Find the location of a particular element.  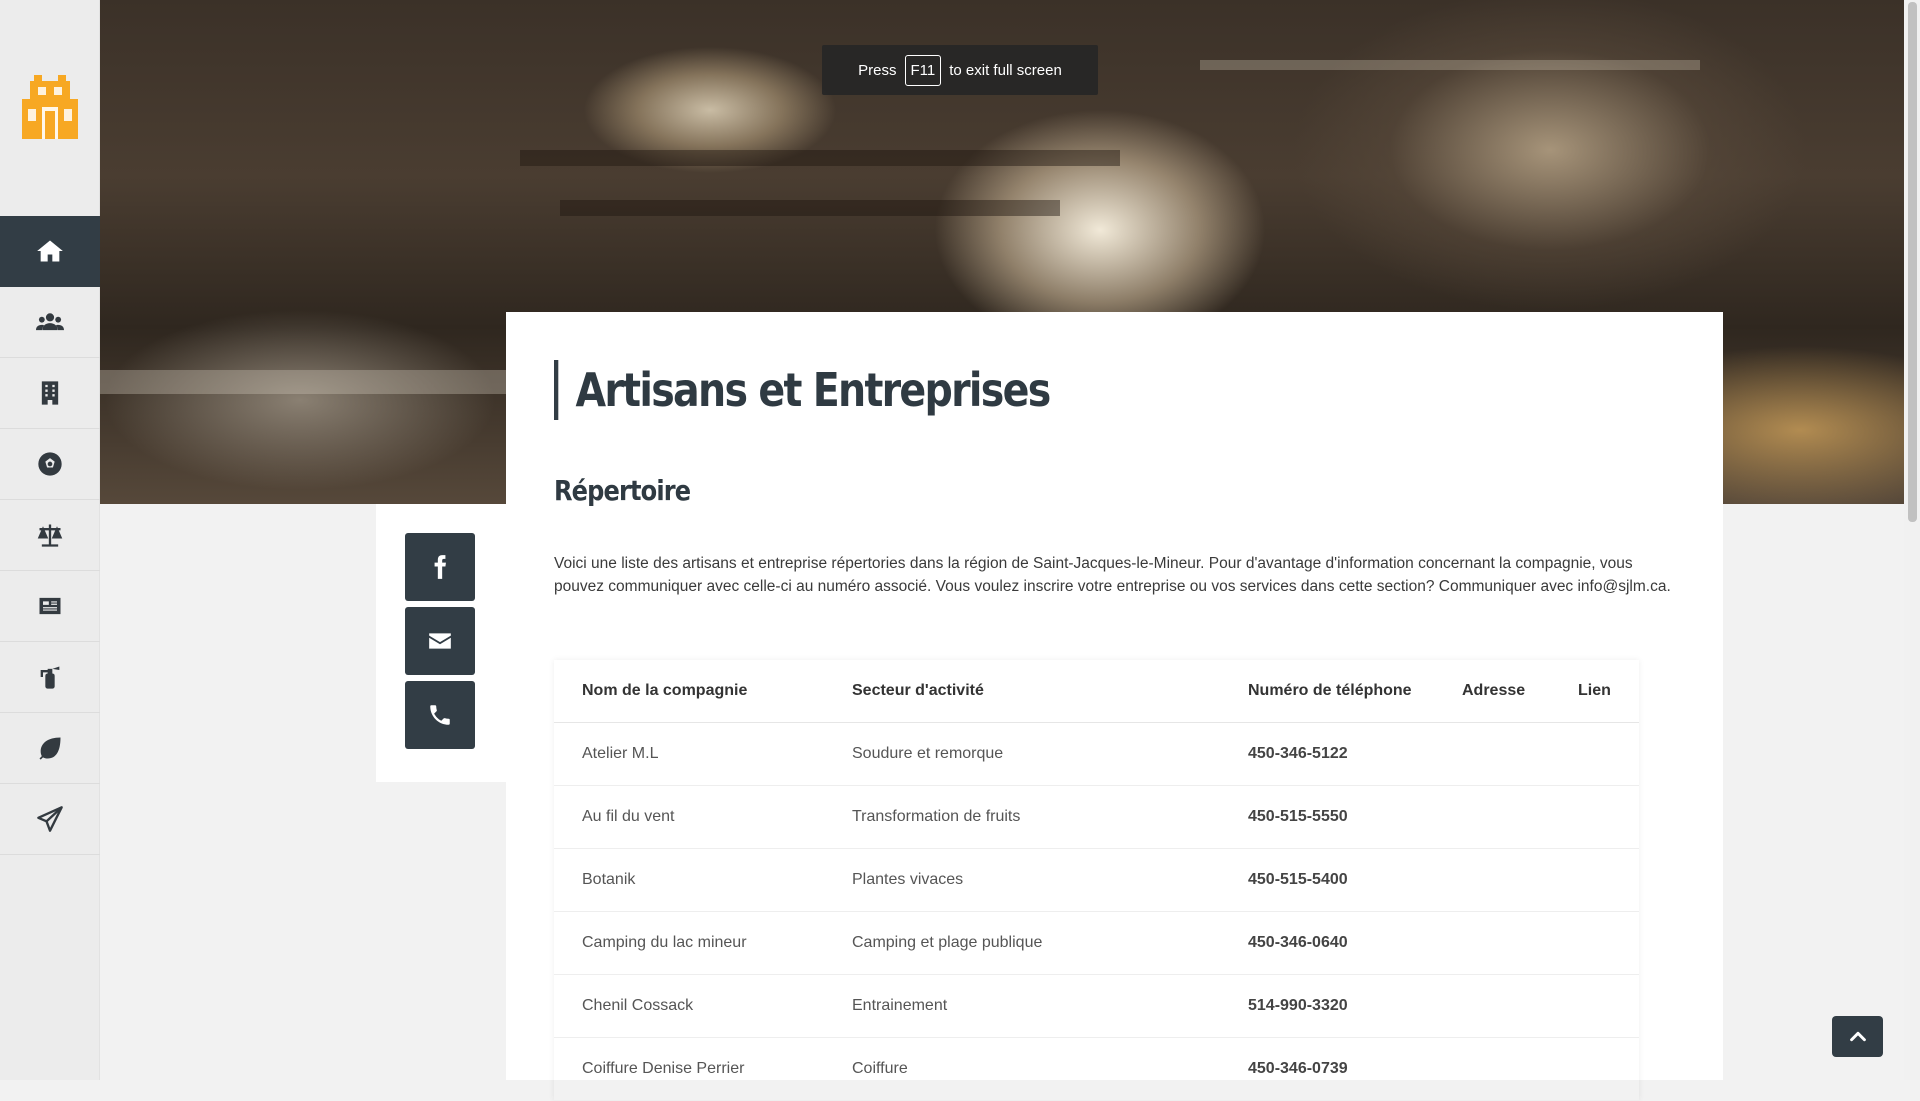

chevron-up-icon is located at coordinates (1857, 1036).